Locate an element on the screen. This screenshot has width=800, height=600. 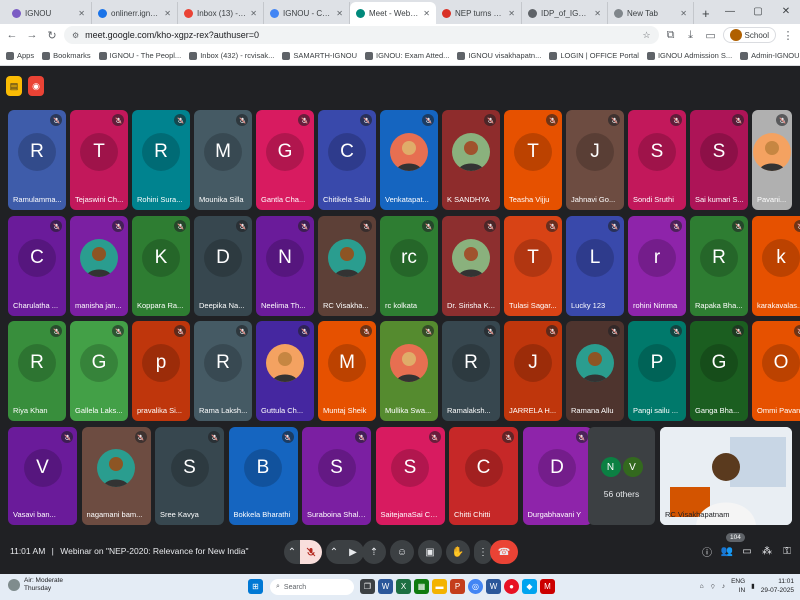
mic-options-icon: ⌃ is located at coordinates (292, 552).